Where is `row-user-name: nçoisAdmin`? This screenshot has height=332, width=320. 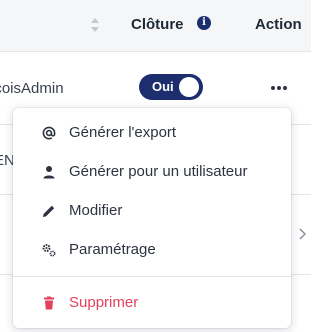 row-user-name: nçoisAdmin is located at coordinates (32, 88).